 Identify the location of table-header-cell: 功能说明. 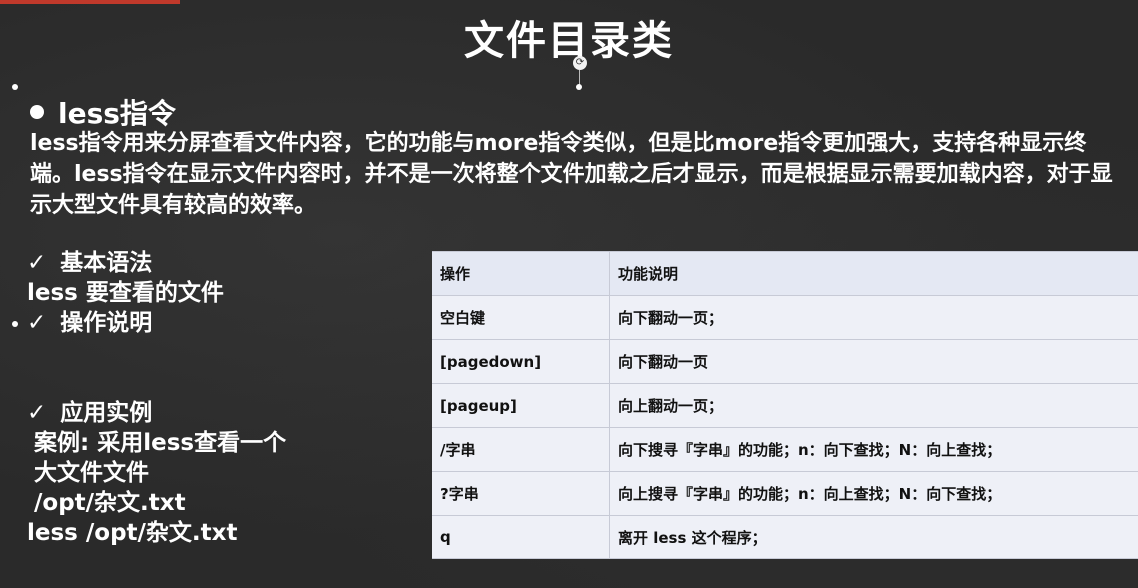
(873, 273).